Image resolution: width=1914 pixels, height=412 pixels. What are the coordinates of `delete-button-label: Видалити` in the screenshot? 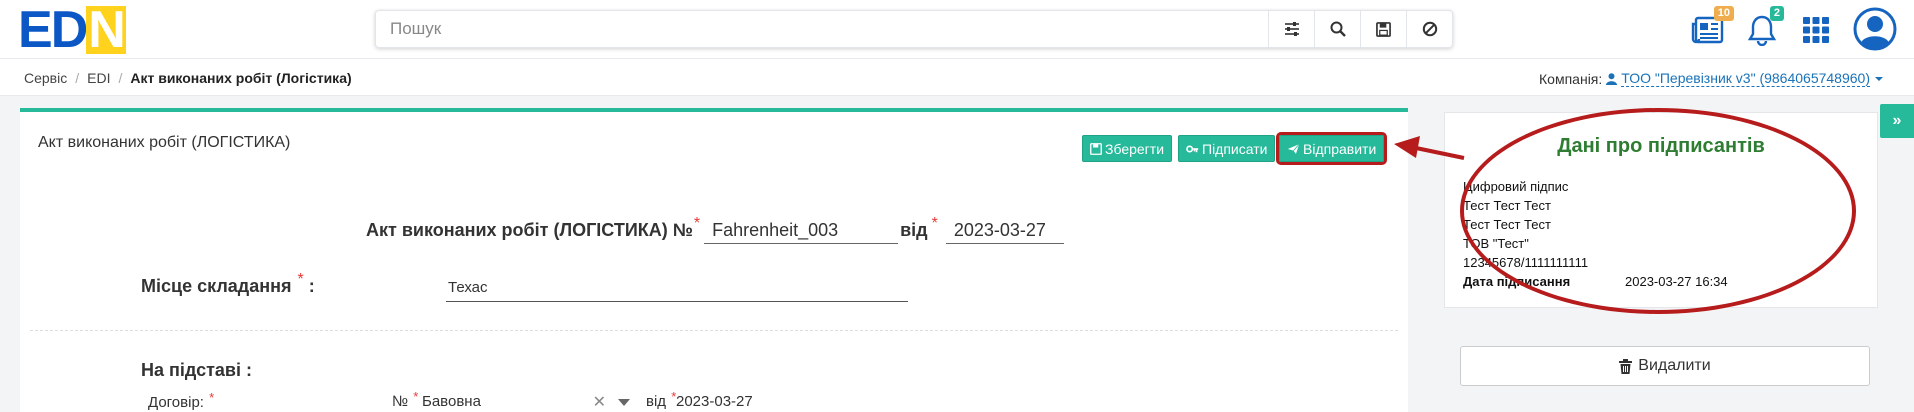 It's located at (1674, 365).